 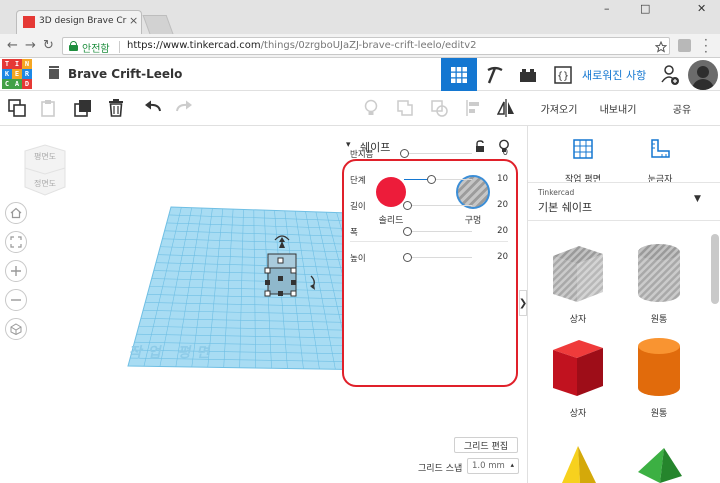 I want to click on sidebar-divider, so click(x=624, y=182).